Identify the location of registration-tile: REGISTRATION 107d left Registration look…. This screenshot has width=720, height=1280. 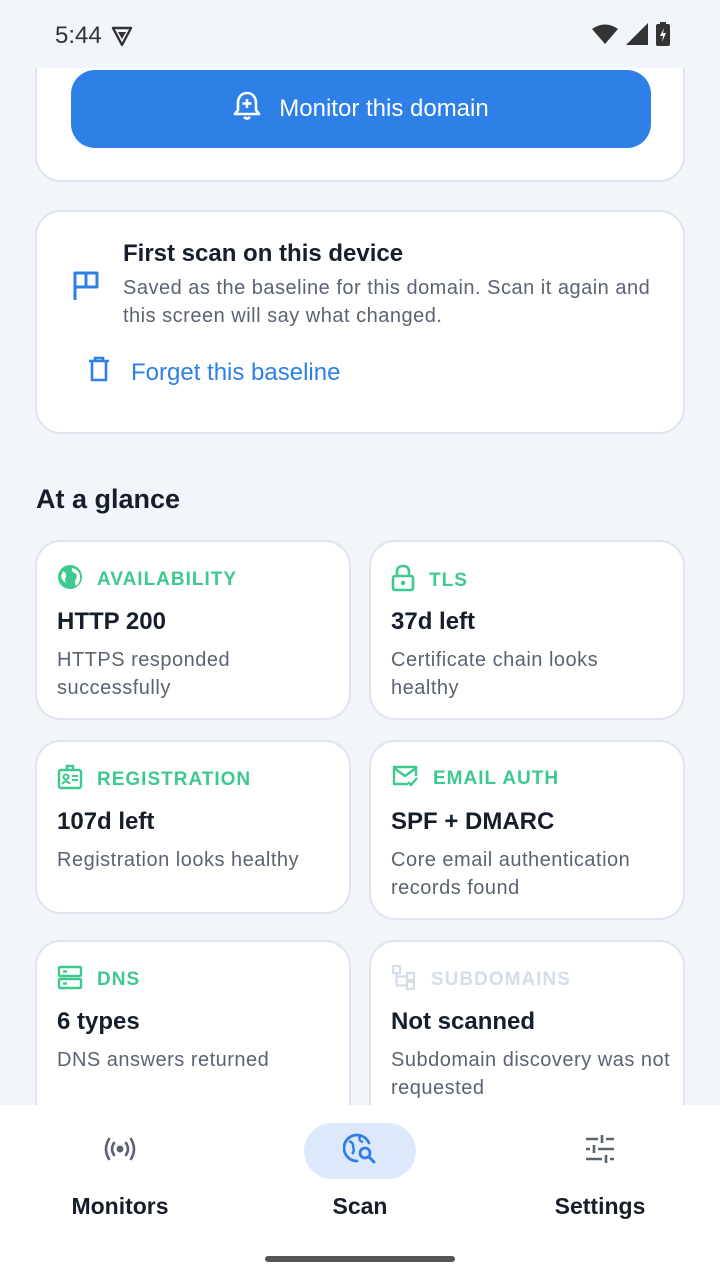
(193, 827).